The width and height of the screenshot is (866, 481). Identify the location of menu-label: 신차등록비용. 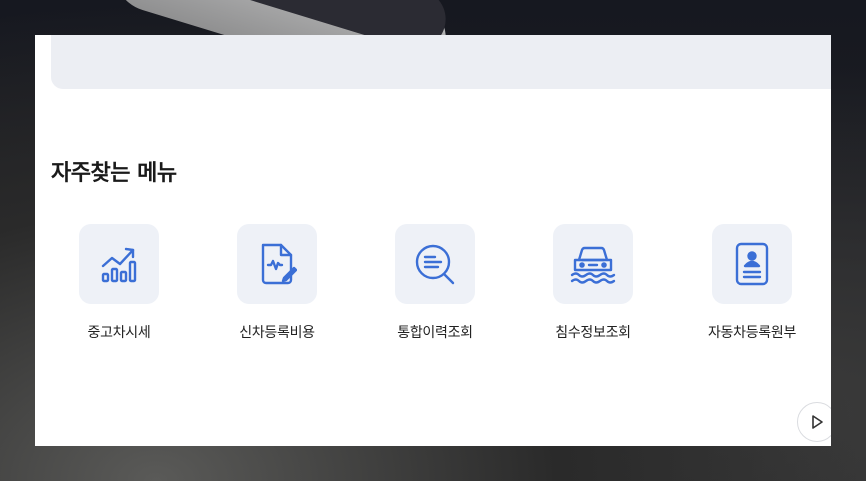
(277, 333).